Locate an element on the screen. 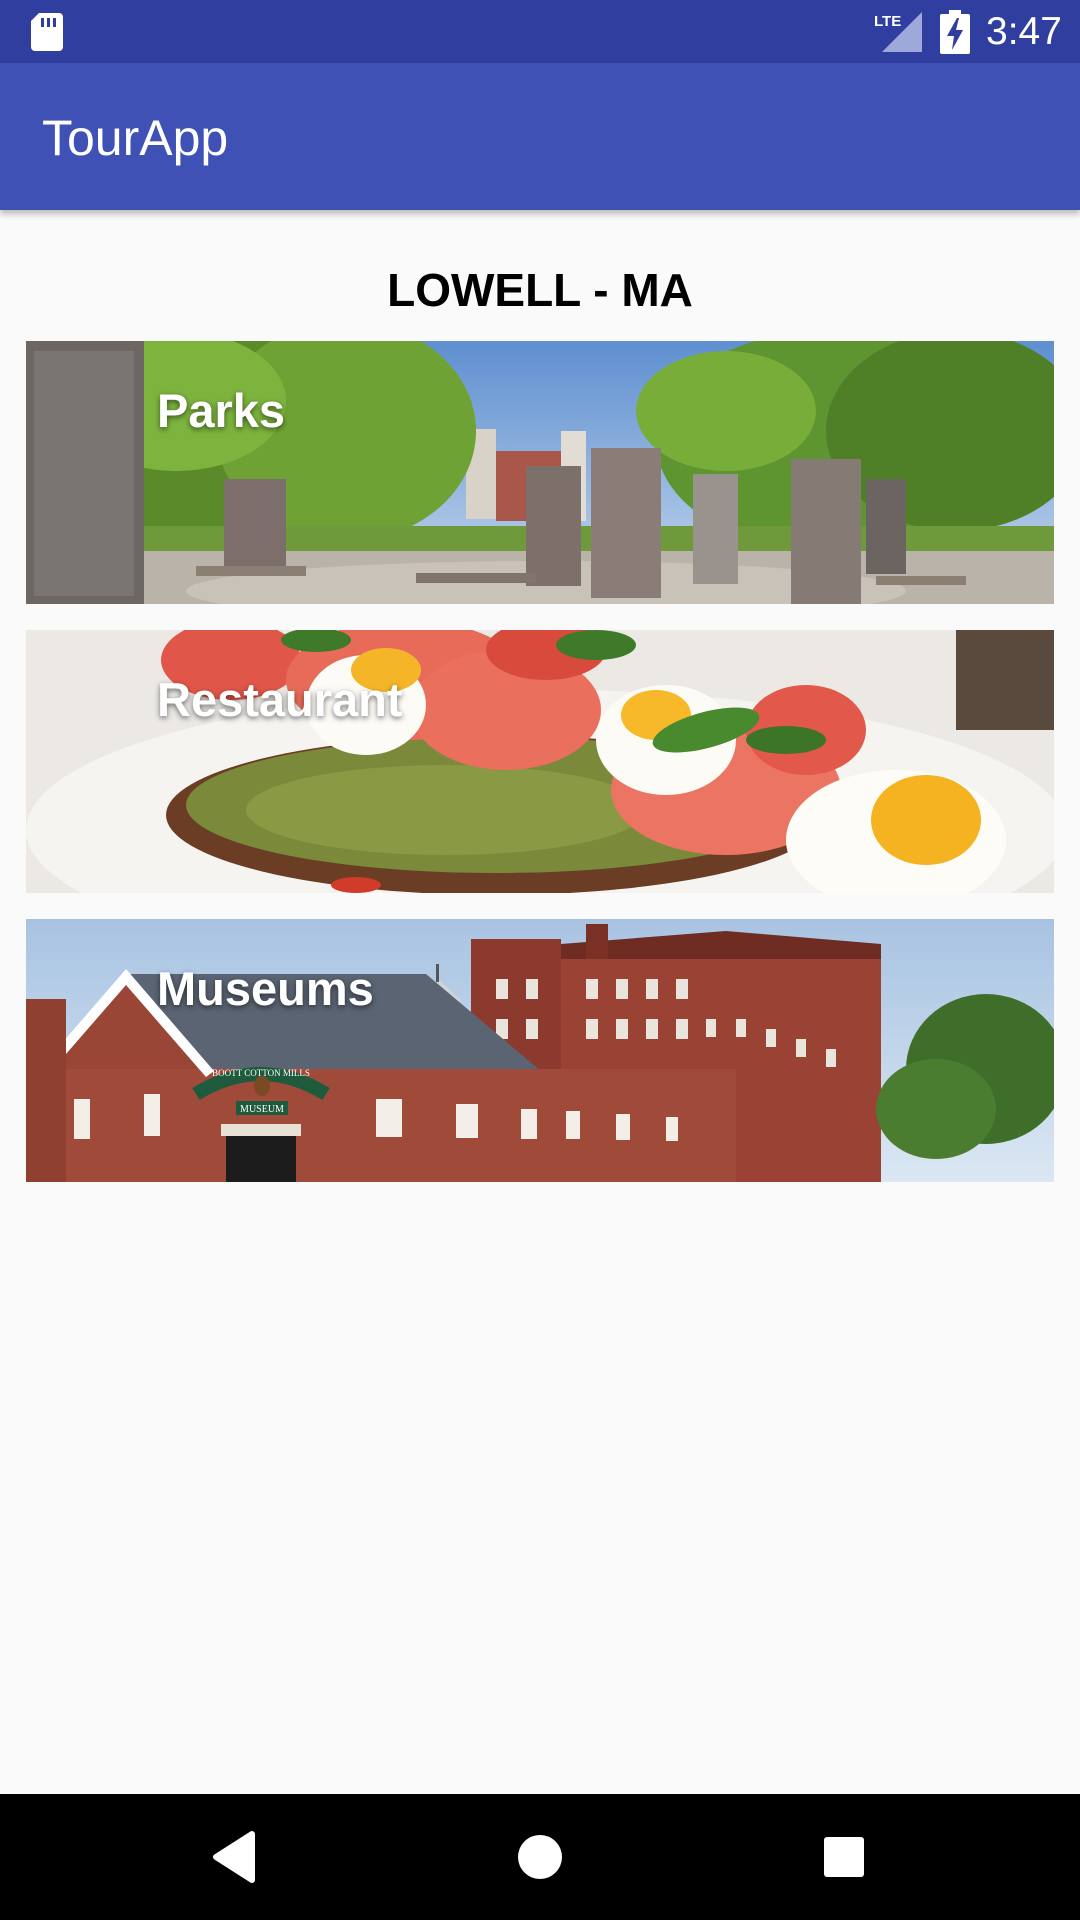  category-card-parks: Parks is located at coordinates (540, 472).